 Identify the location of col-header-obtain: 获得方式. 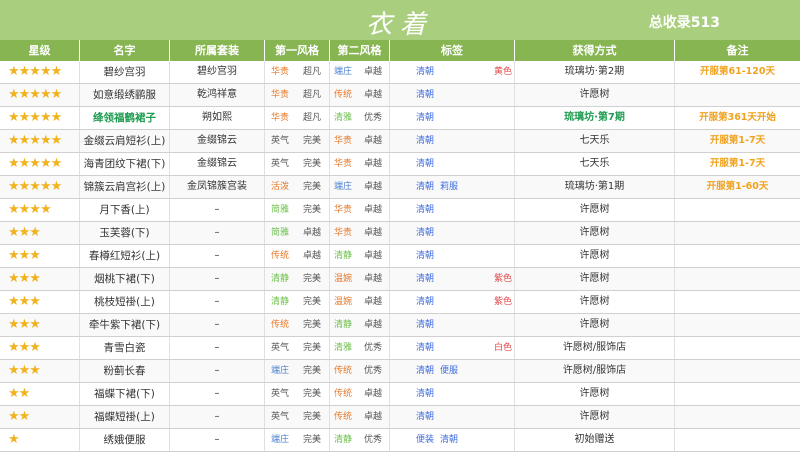
(595, 50).